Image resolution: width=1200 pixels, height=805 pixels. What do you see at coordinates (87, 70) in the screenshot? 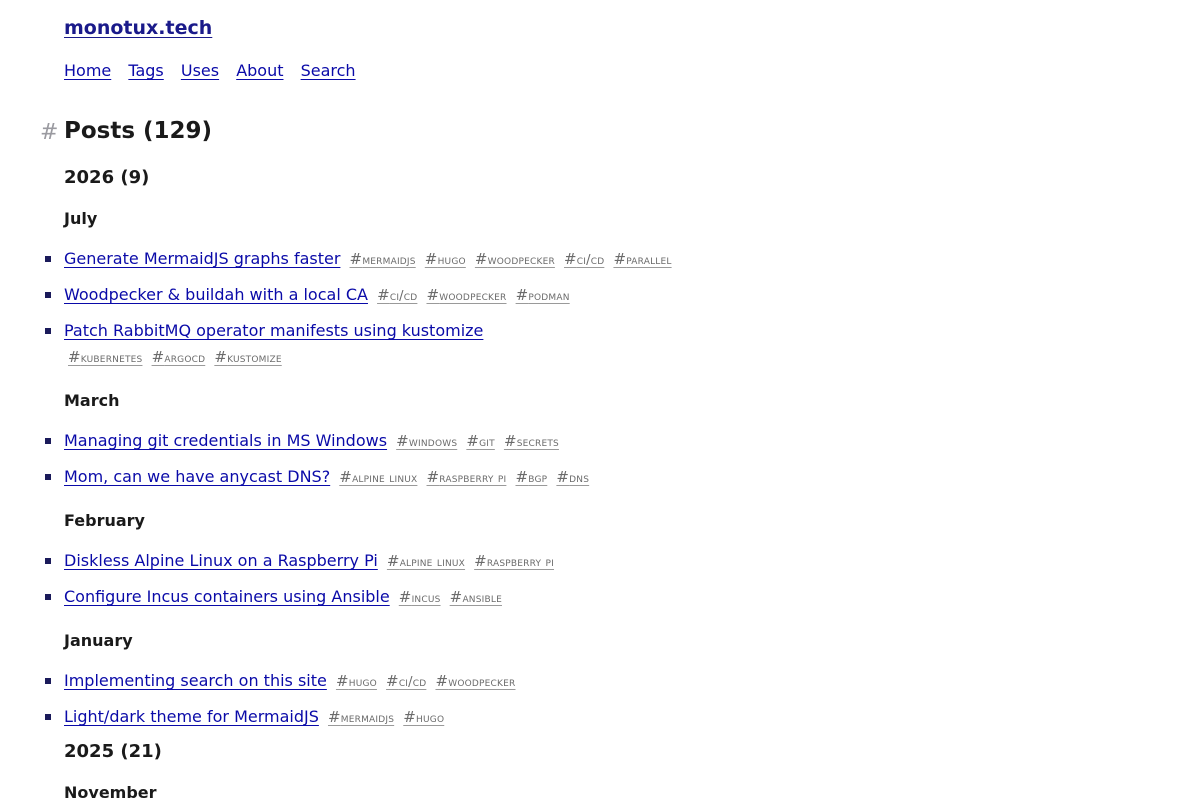
I see `nav-home: Home` at bounding box center [87, 70].